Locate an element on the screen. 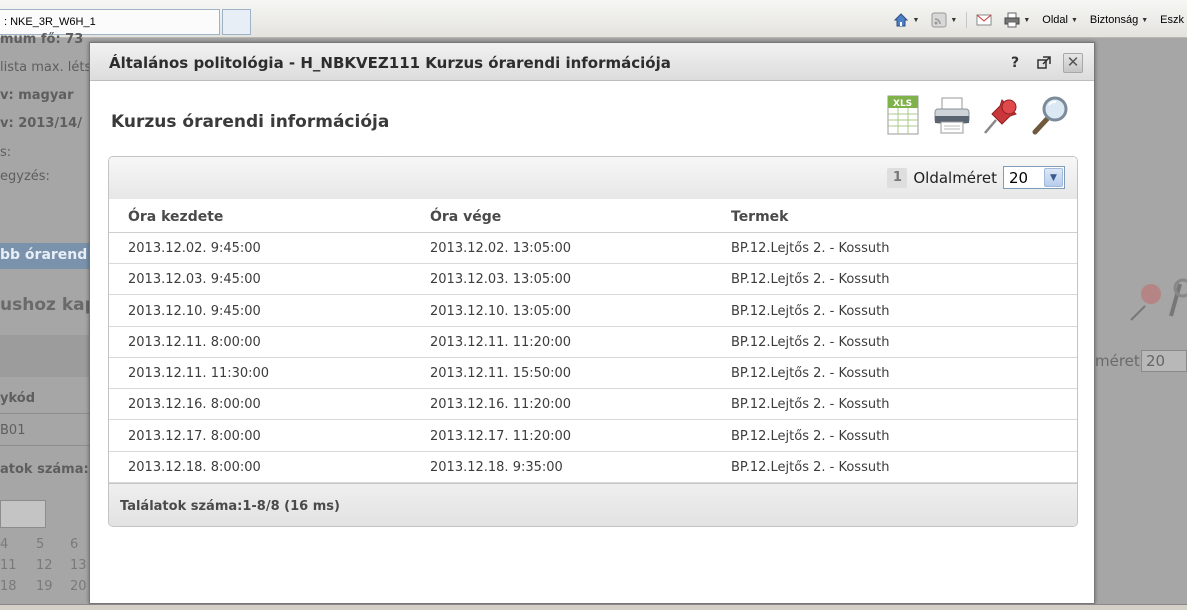 This screenshot has width=1187, height=610. page-menu-label: Oldal is located at coordinates (1055, 20).